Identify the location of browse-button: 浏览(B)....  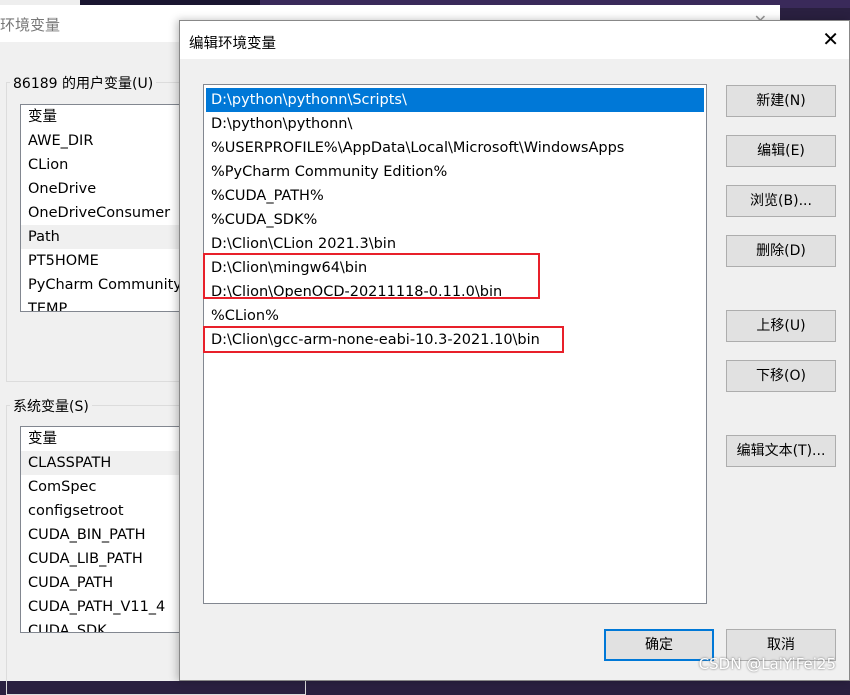
(781, 201).